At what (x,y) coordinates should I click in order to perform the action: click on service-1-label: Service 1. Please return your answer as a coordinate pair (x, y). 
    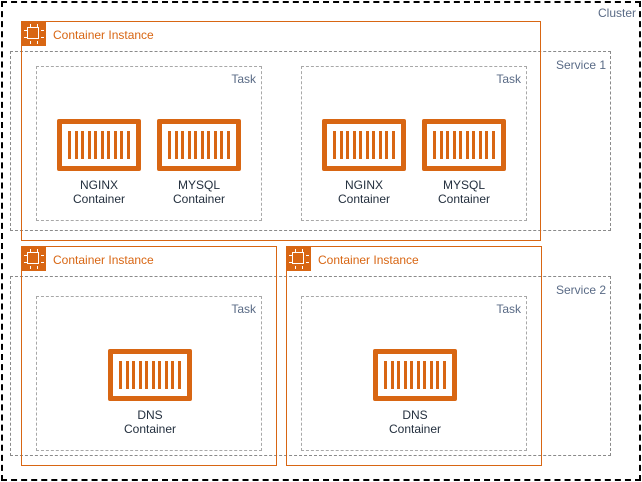
    Looking at the image, I should click on (581, 65).